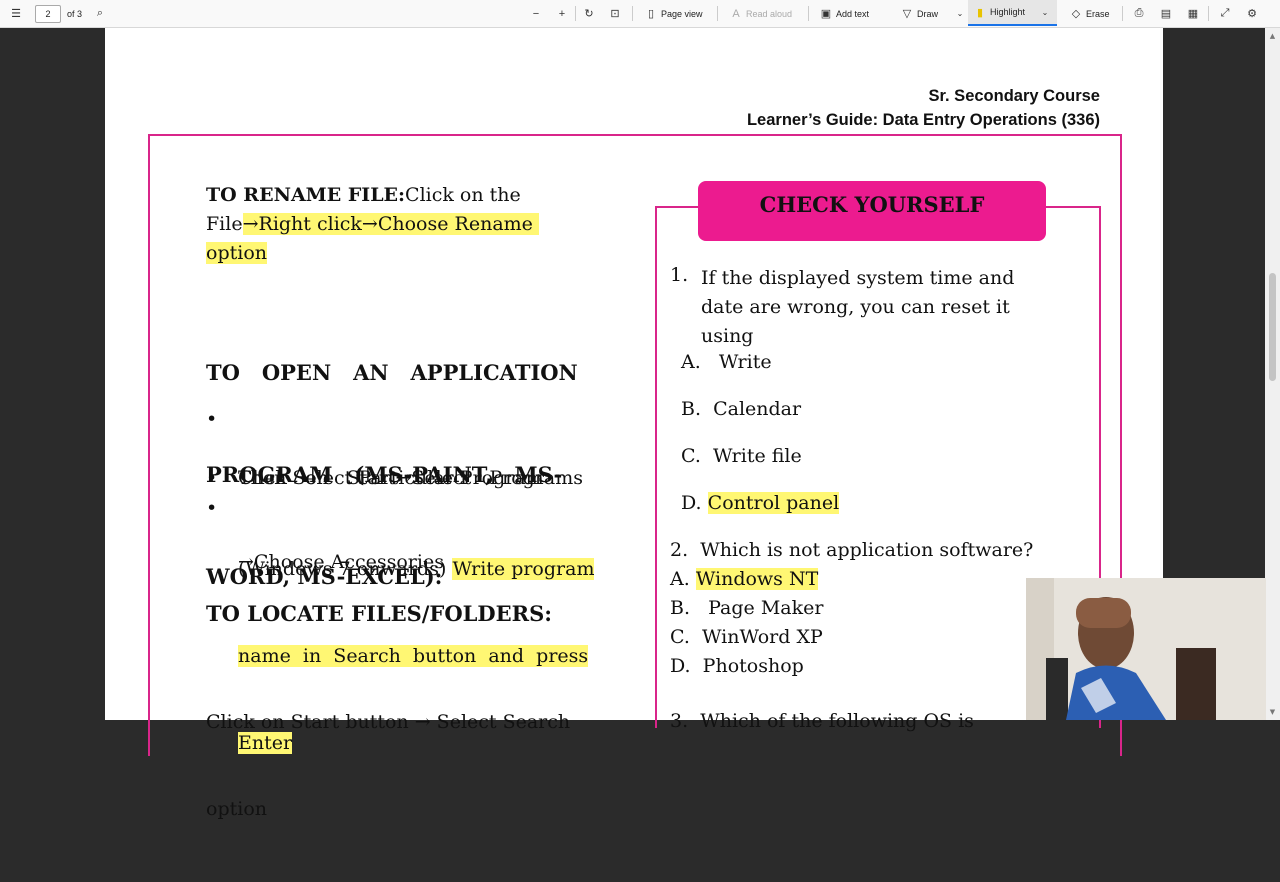 The image size is (1280, 882). Describe the element at coordinates (682, 13) in the screenshot. I see `page-view-label: Page view` at that location.